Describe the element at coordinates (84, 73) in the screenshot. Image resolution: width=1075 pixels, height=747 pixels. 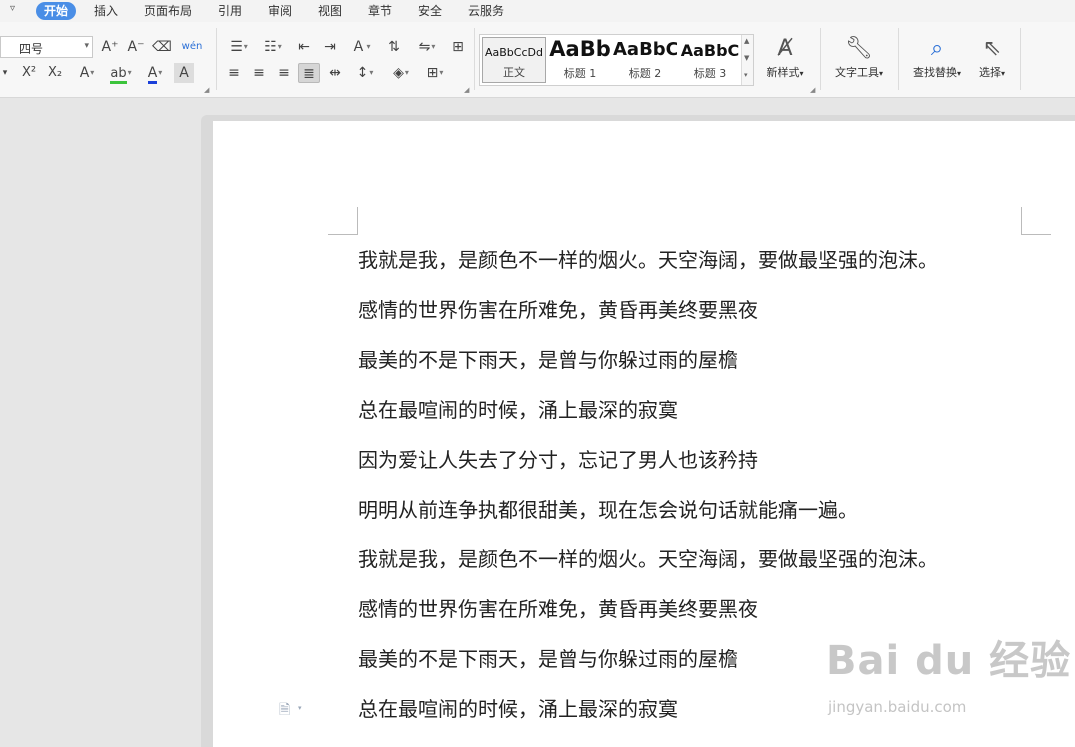
I see `text-effect-glyph: A` at that location.